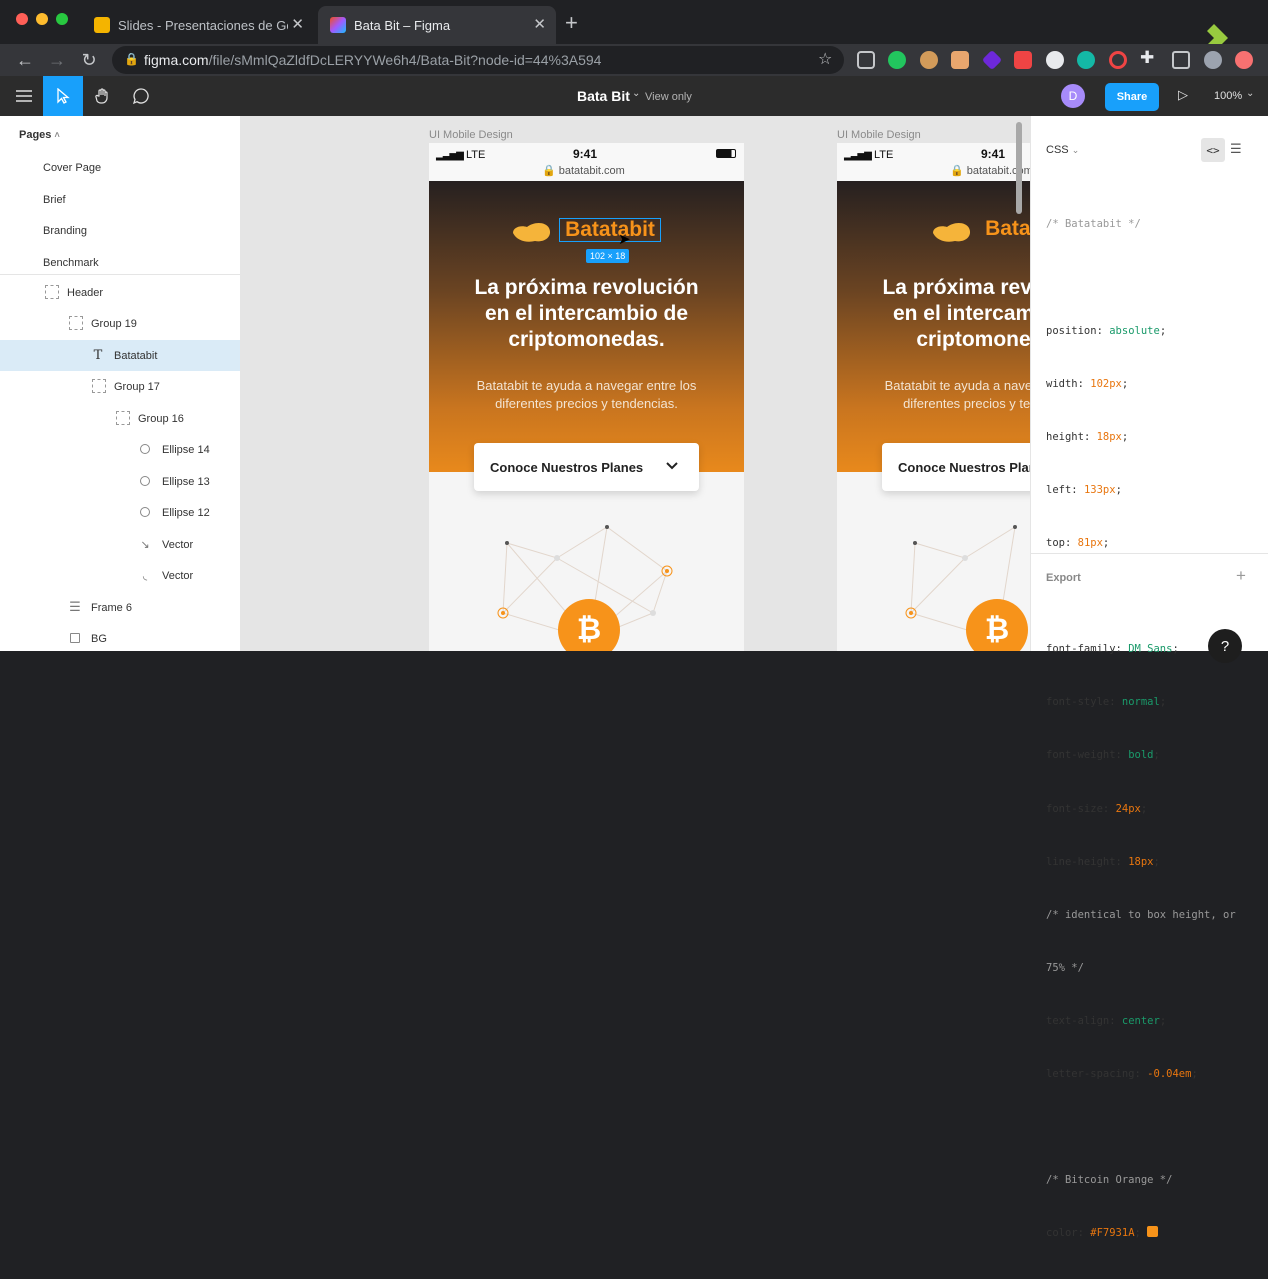  What do you see at coordinates (120, 355) in the screenshot?
I see `layer-row-selected: T Batatabit` at bounding box center [120, 355].